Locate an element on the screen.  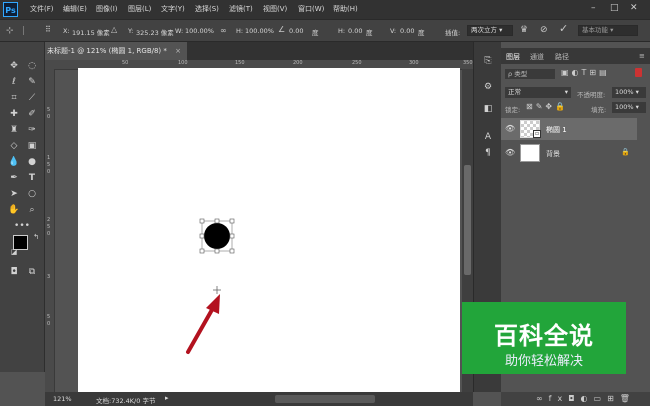
menu-layer: 图层(L) is located at coordinates (139, 9).